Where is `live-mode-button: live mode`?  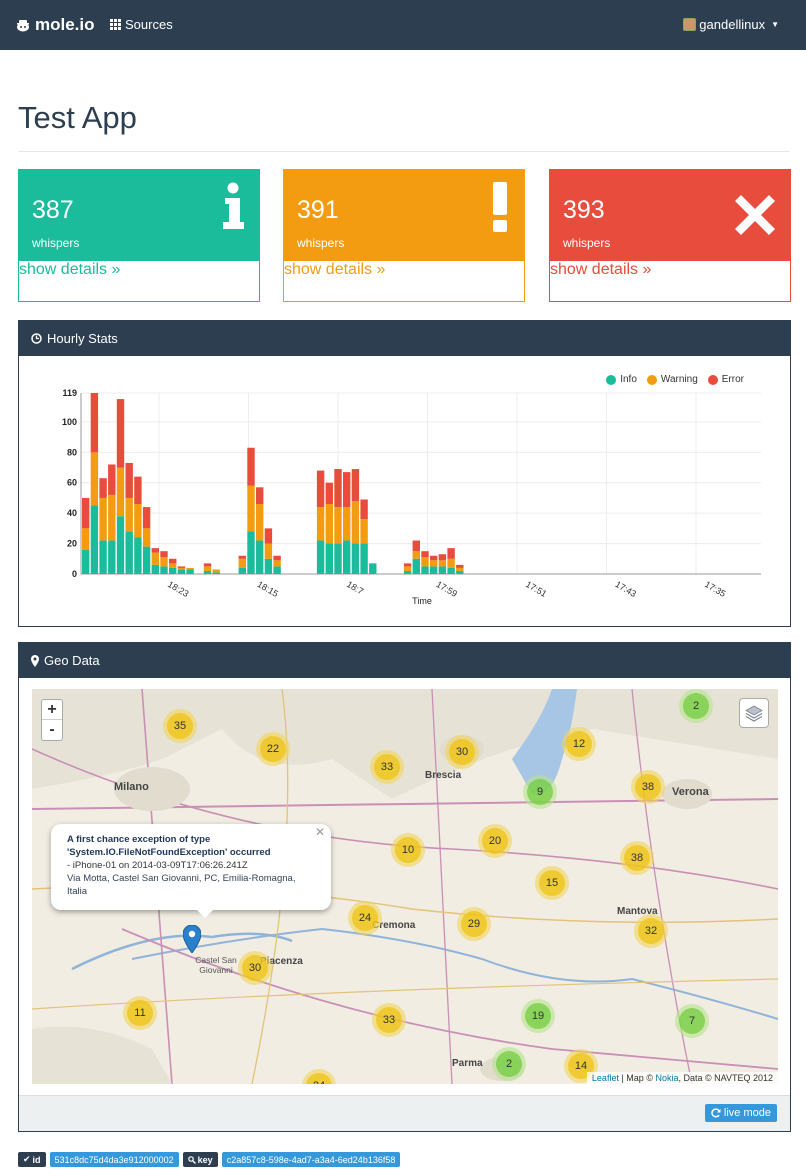
live-mode-button: live mode is located at coordinates (740, 1113).